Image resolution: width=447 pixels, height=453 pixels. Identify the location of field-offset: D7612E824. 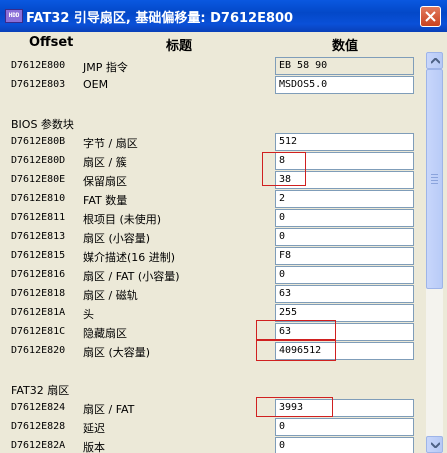
(38, 407).